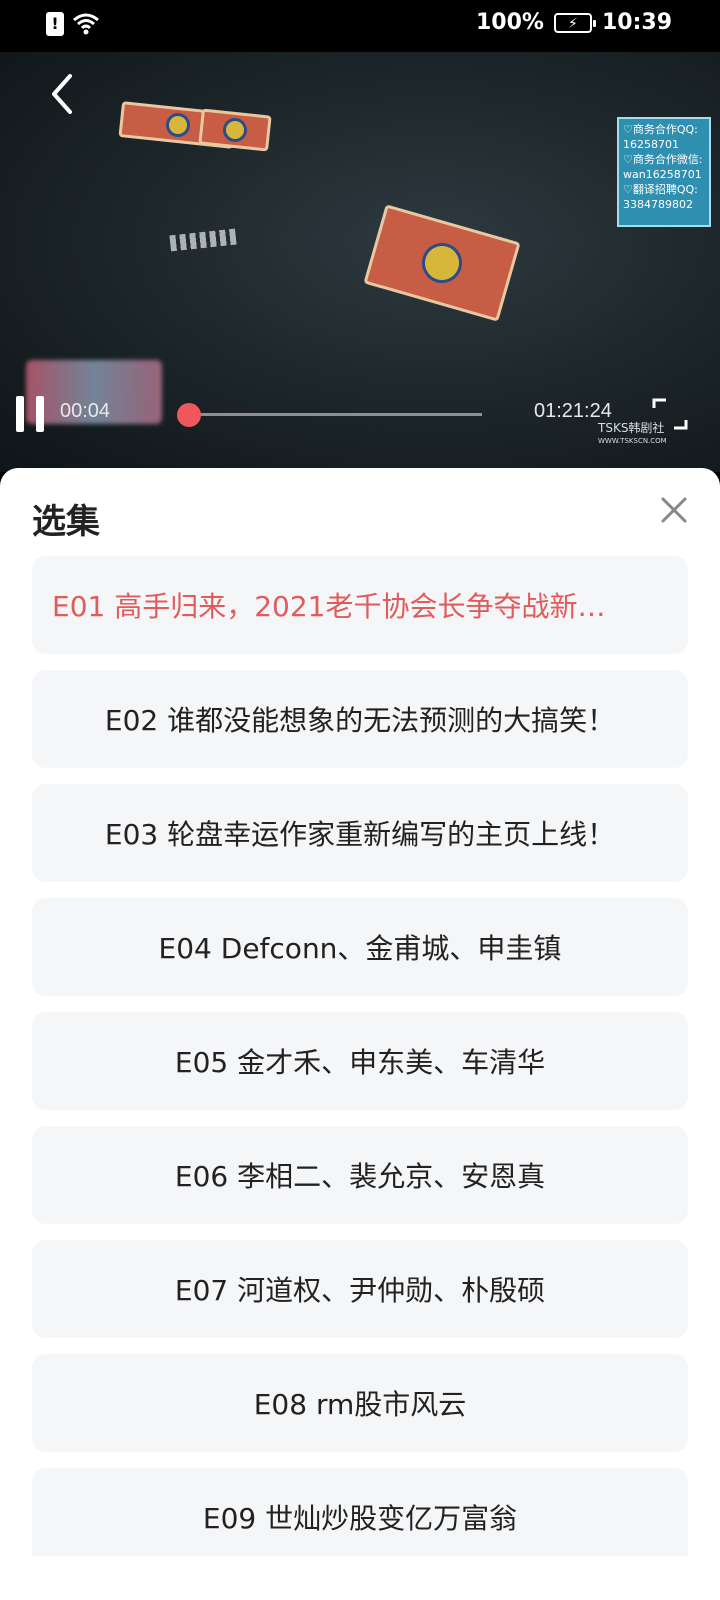 This screenshot has height=1600, width=720. I want to click on video-frame-debris, so click(203, 240).